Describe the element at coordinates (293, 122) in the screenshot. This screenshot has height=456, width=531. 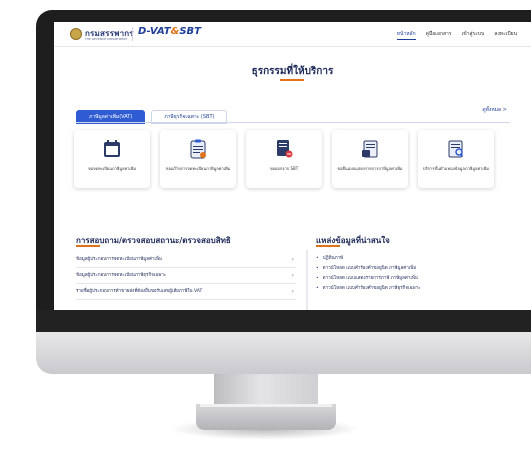
I see `tab-divider` at that location.